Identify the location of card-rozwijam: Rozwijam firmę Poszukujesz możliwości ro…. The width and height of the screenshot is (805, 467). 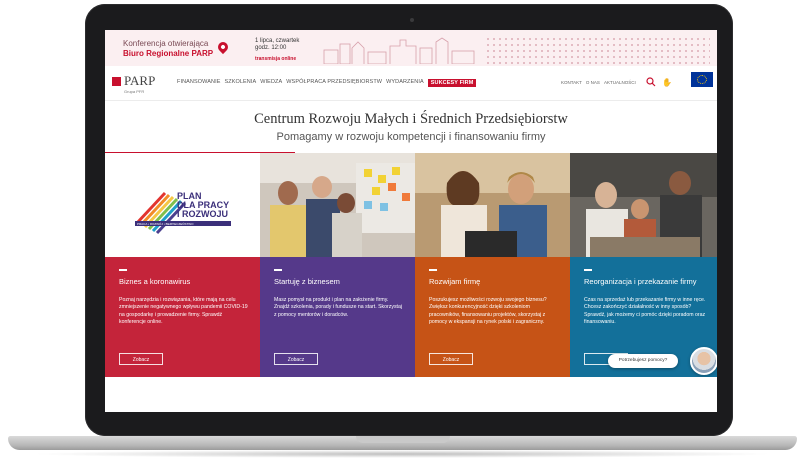
(492, 265).